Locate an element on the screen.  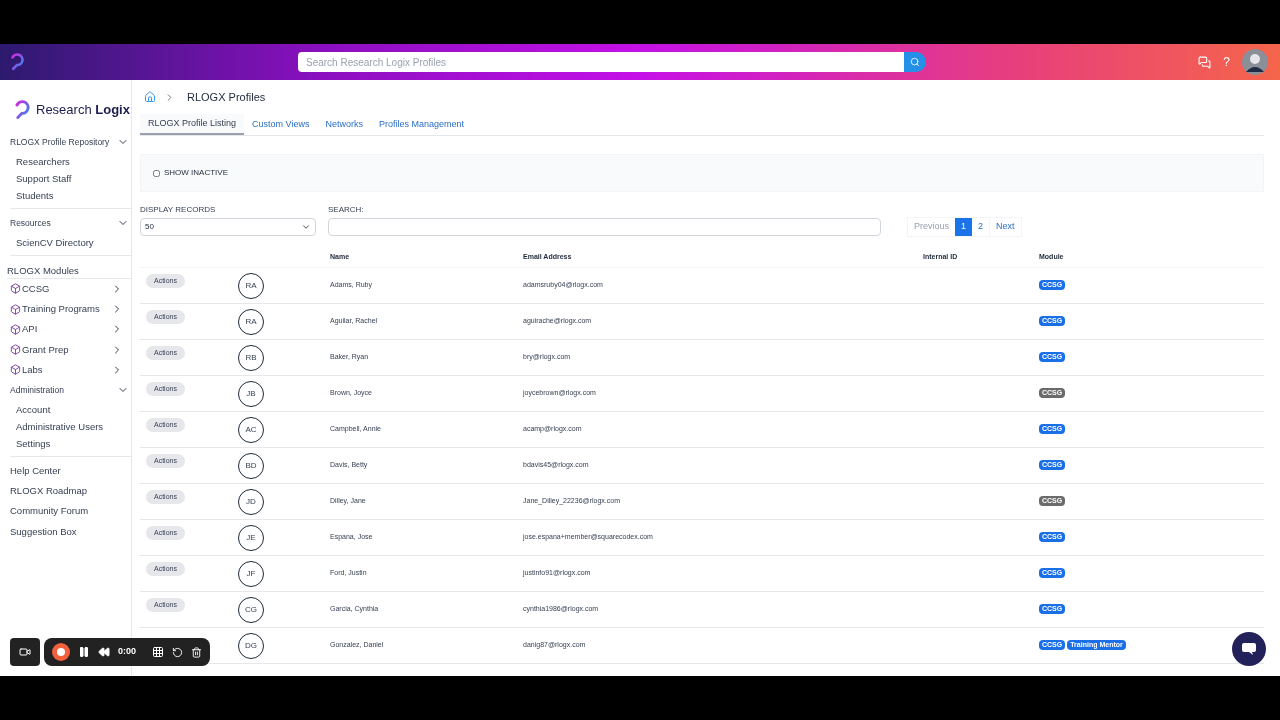
pause-icon is located at coordinates (84, 652).